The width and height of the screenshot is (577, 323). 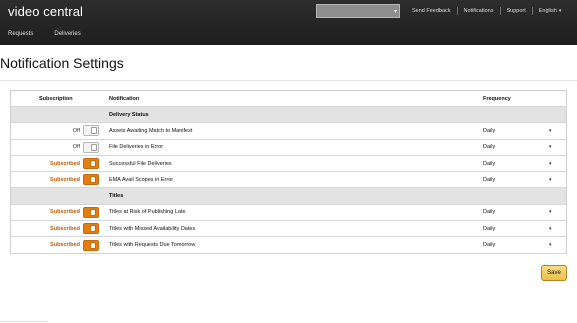 I want to click on brand-logo: video central, so click(x=45, y=11).